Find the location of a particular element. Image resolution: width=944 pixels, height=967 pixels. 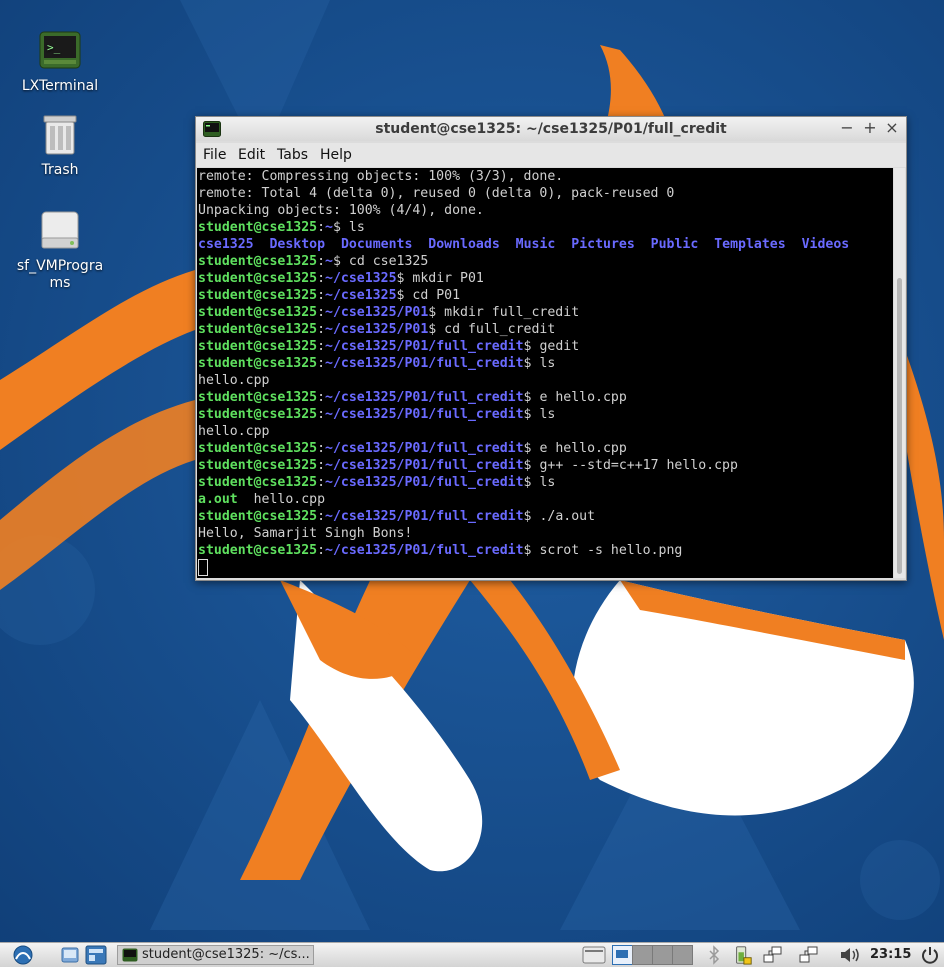

menu-edit: Edit is located at coordinates (251, 155).